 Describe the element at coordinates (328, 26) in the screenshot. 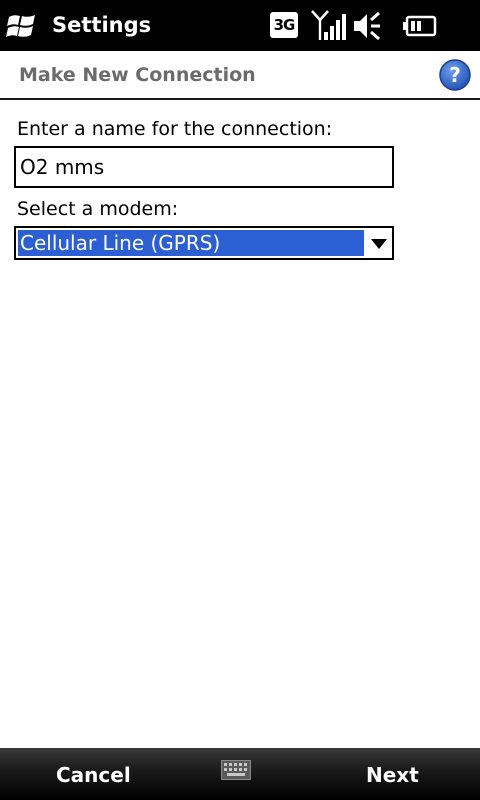

I see `signal-strength-icon` at that location.